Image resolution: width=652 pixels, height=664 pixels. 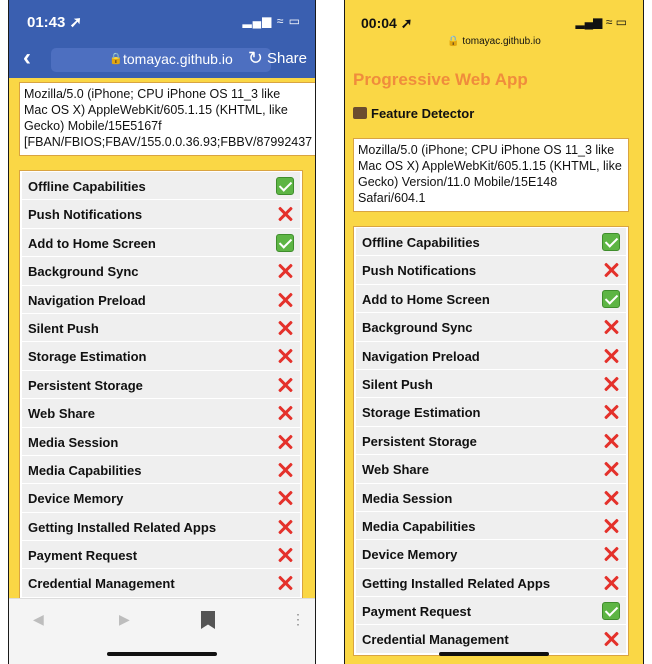 What do you see at coordinates (73, 442) in the screenshot?
I see `feature-label: Media Session` at bounding box center [73, 442].